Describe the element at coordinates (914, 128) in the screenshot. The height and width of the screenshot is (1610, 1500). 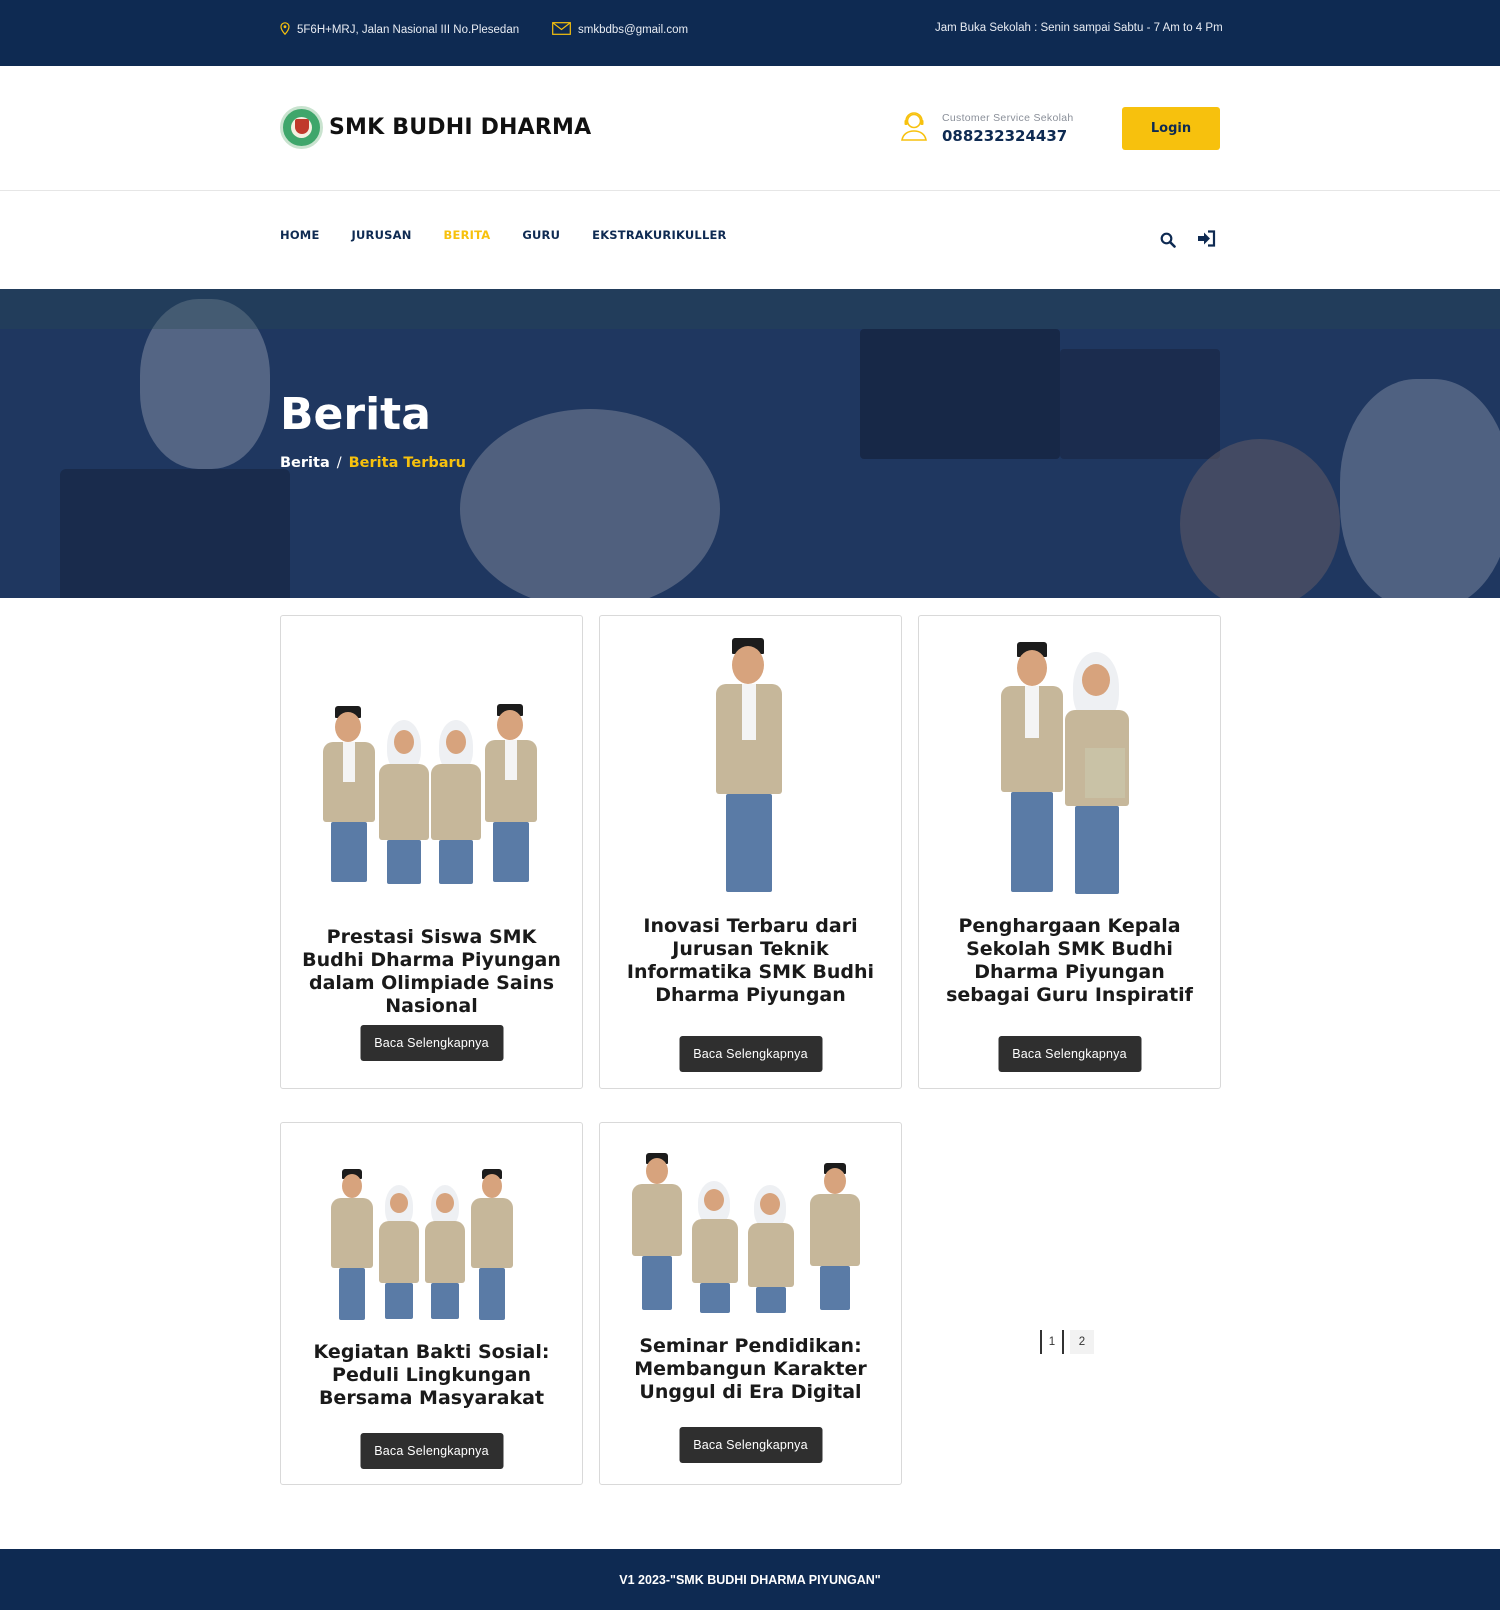
I see `headset-user-icon` at that location.